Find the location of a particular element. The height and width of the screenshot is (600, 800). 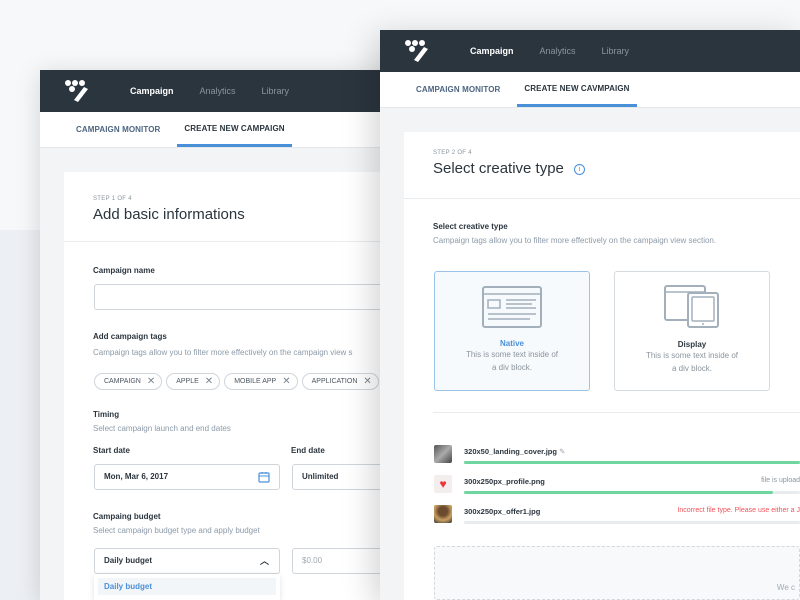

page-title: Add basic informations is located at coordinates (169, 214).